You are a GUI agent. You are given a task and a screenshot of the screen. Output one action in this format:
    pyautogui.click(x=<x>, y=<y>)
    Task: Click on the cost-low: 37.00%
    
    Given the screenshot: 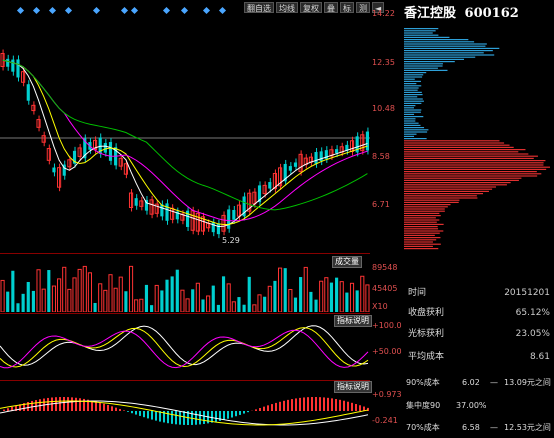 What is the action you would take?
    pyautogui.click(x=471, y=405)
    